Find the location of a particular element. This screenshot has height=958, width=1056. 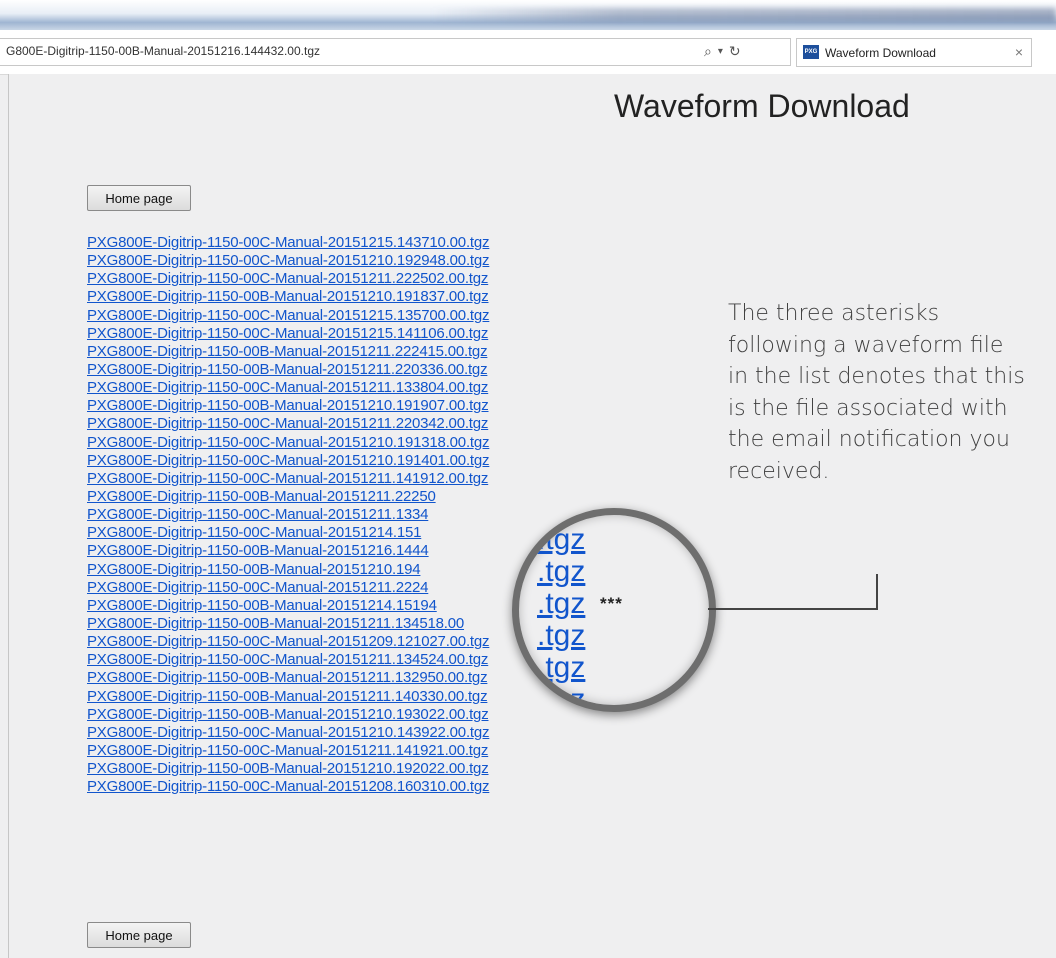

close-icon: × is located at coordinates (1019, 52).